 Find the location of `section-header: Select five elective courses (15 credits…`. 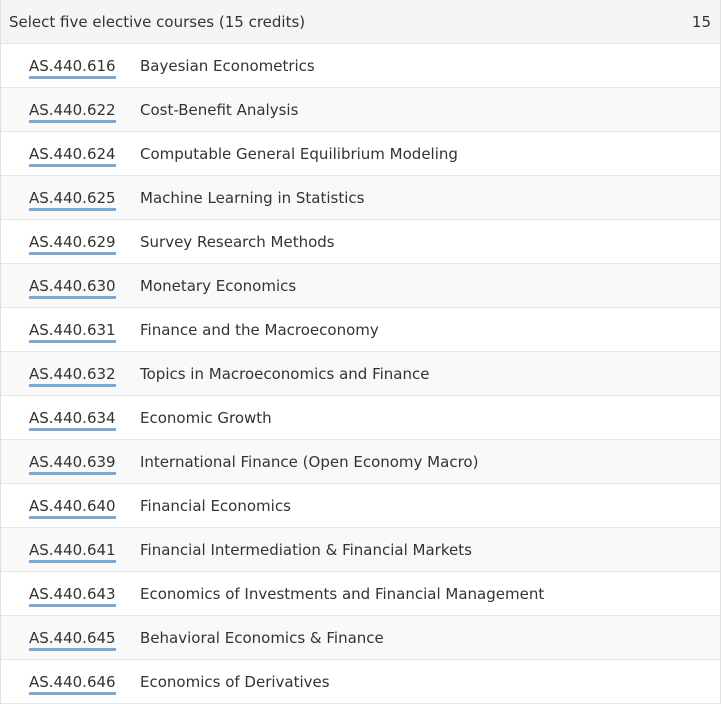

section-header: Select five elective courses (15 credits… is located at coordinates (360, 22).